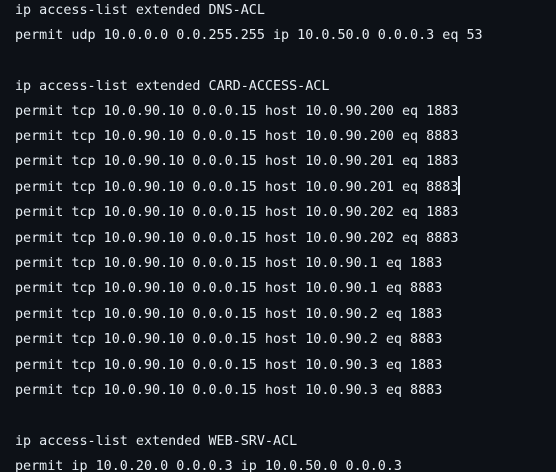 This screenshot has height=472, width=556. What do you see at coordinates (459, 185) in the screenshot?
I see `text-cursor` at bounding box center [459, 185].